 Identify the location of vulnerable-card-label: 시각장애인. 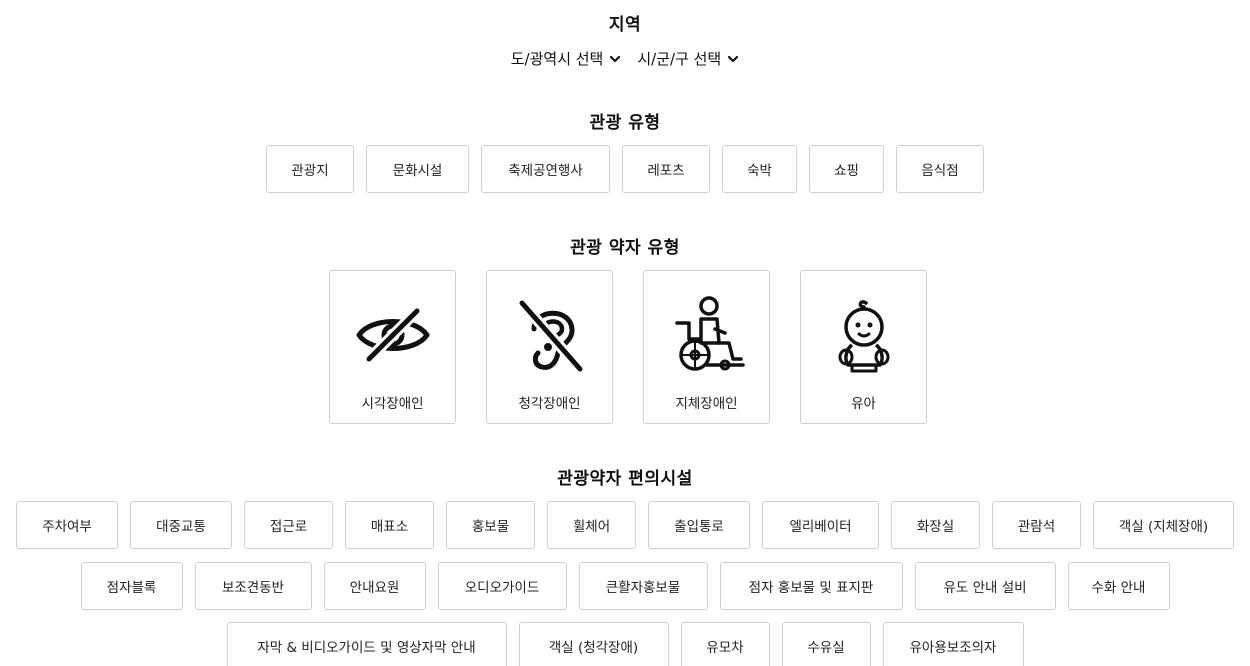
(392, 404).